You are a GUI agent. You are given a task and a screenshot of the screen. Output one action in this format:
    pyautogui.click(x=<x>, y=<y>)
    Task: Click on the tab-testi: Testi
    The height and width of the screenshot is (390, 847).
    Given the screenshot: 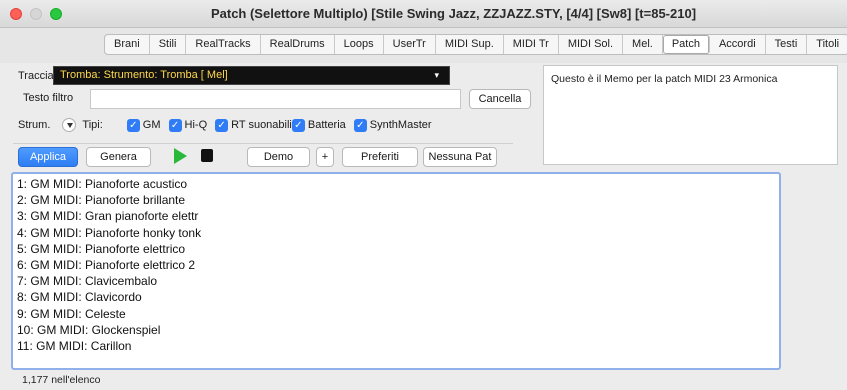 What is the action you would take?
    pyautogui.click(x=787, y=44)
    